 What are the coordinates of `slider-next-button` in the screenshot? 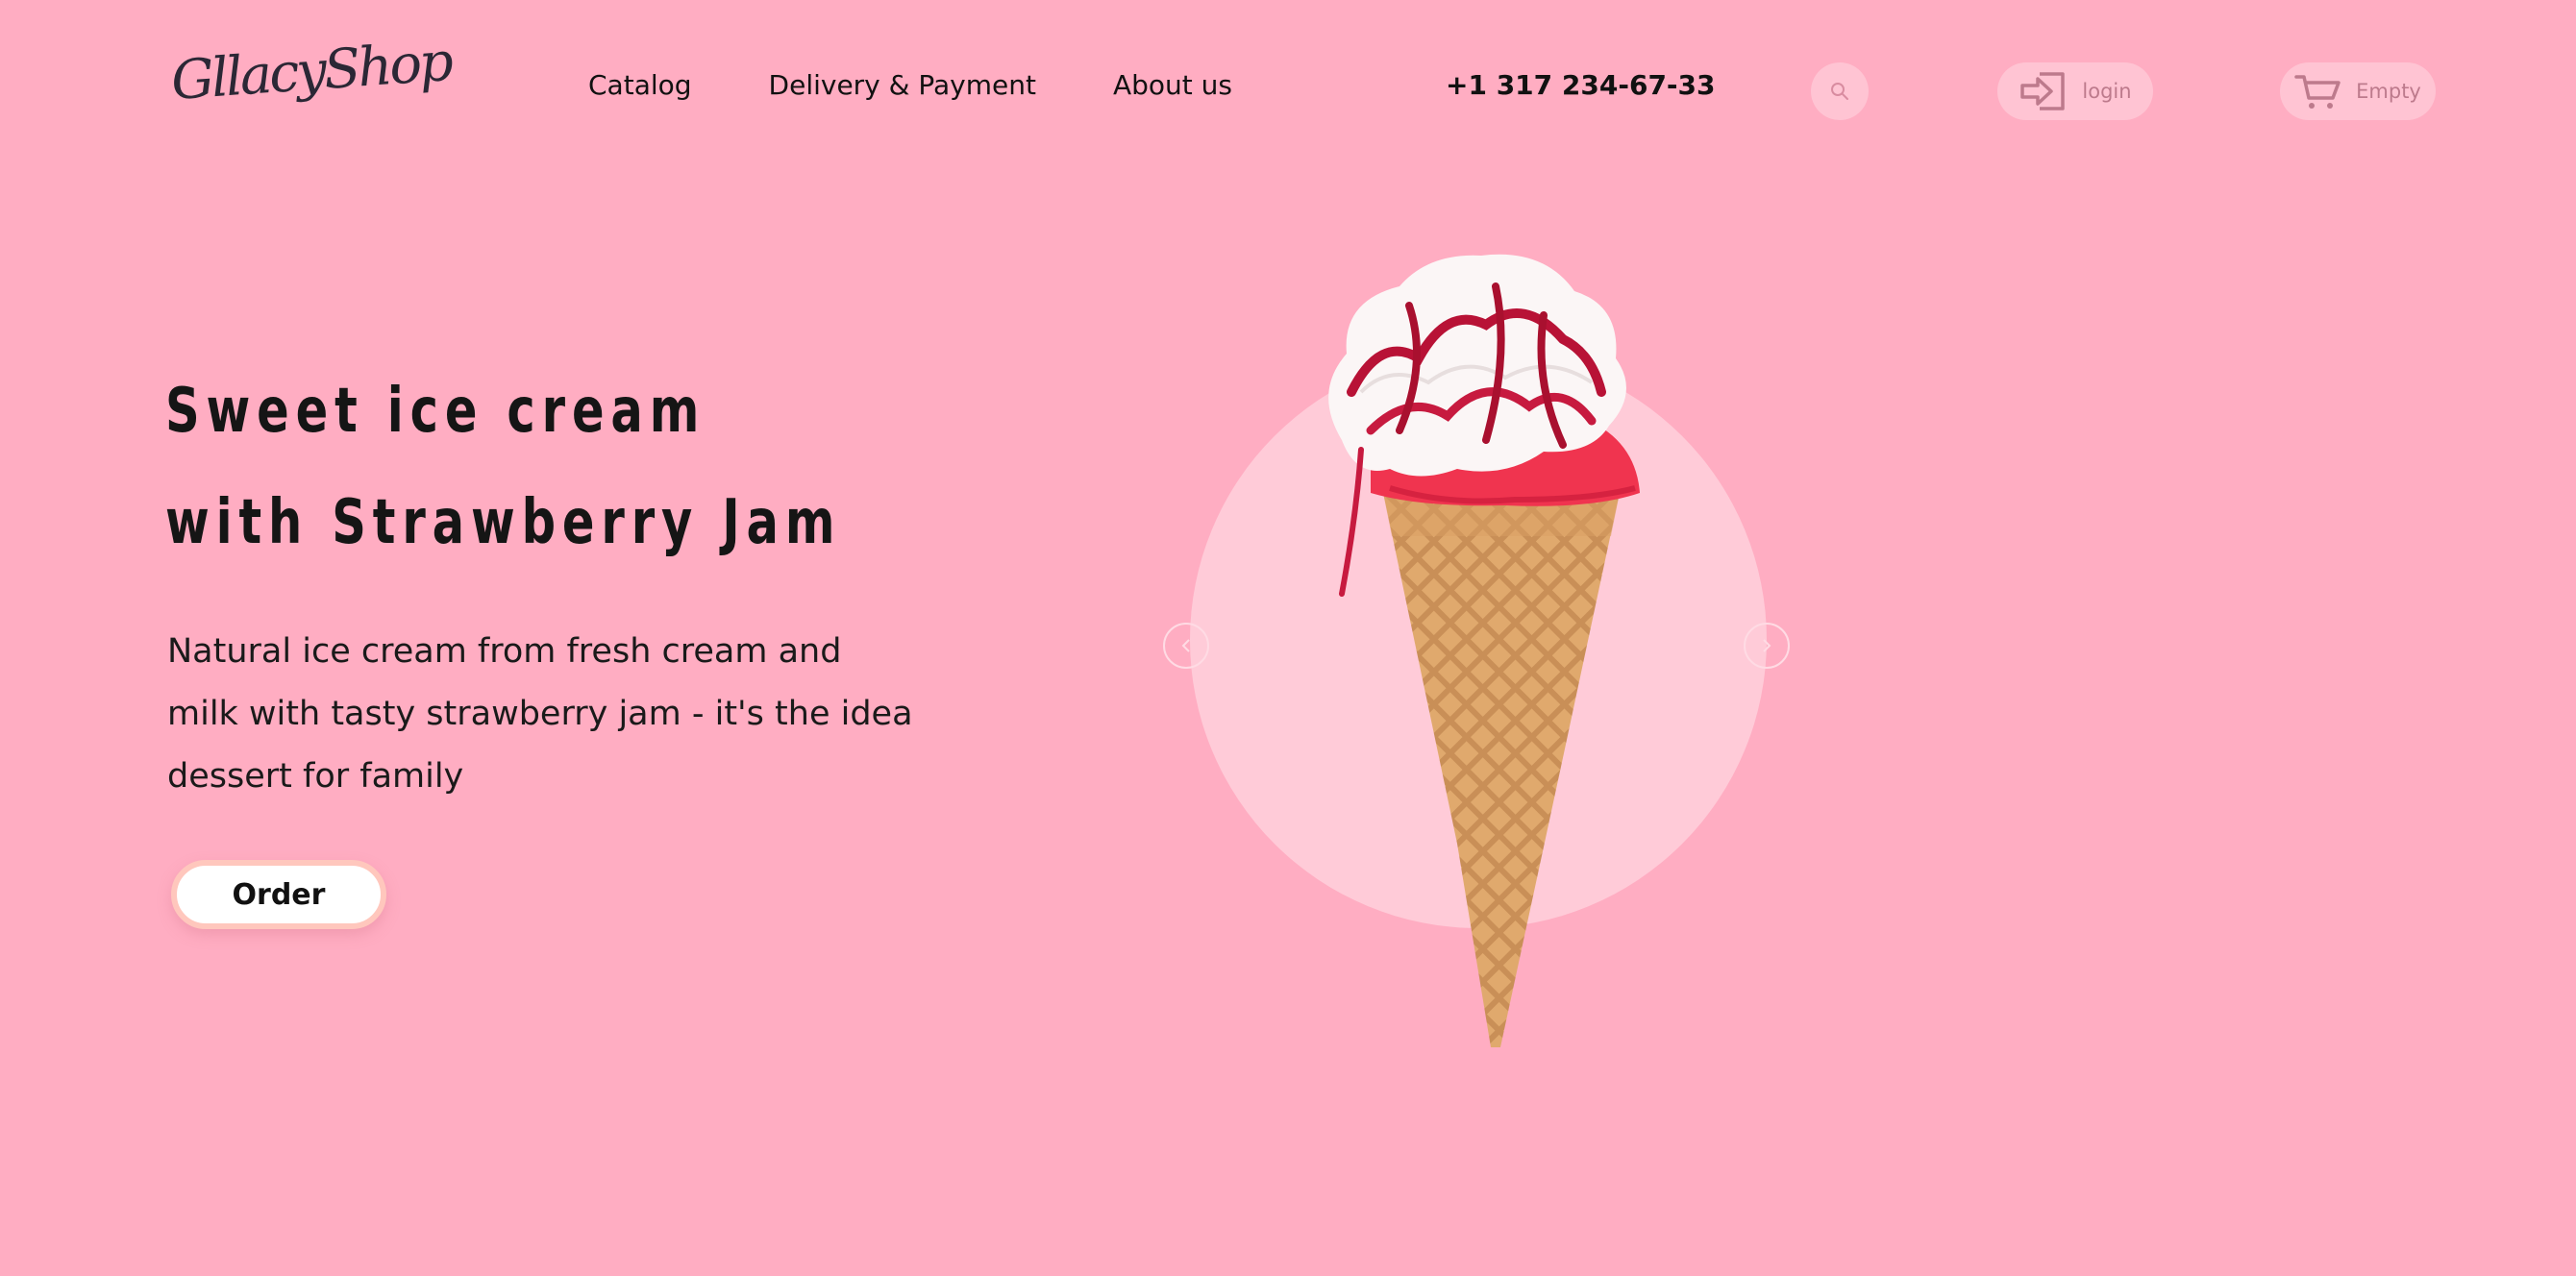 It's located at (1767, 646).